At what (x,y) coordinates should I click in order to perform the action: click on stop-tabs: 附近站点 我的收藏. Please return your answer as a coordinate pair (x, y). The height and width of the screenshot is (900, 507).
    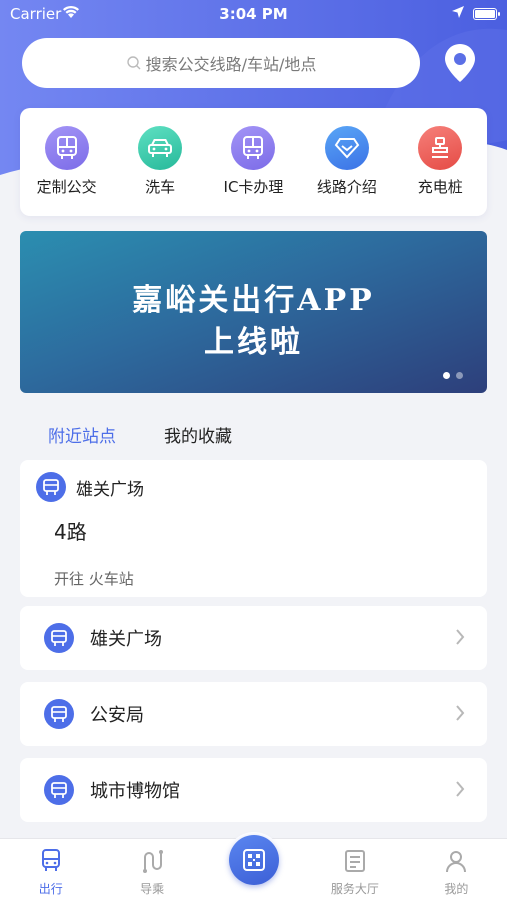
    Looking at the image, I should click on (140, 434).